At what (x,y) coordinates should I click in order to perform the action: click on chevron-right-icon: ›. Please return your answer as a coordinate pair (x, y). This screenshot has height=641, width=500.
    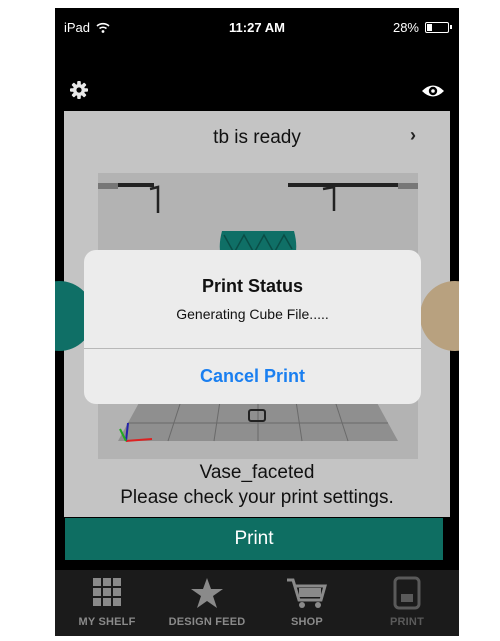
    Looking at the image, I should click on (413, 135).